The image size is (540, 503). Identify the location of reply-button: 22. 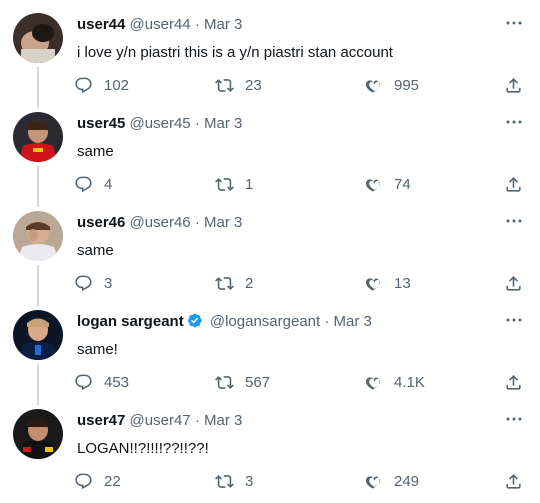
(97, 481).